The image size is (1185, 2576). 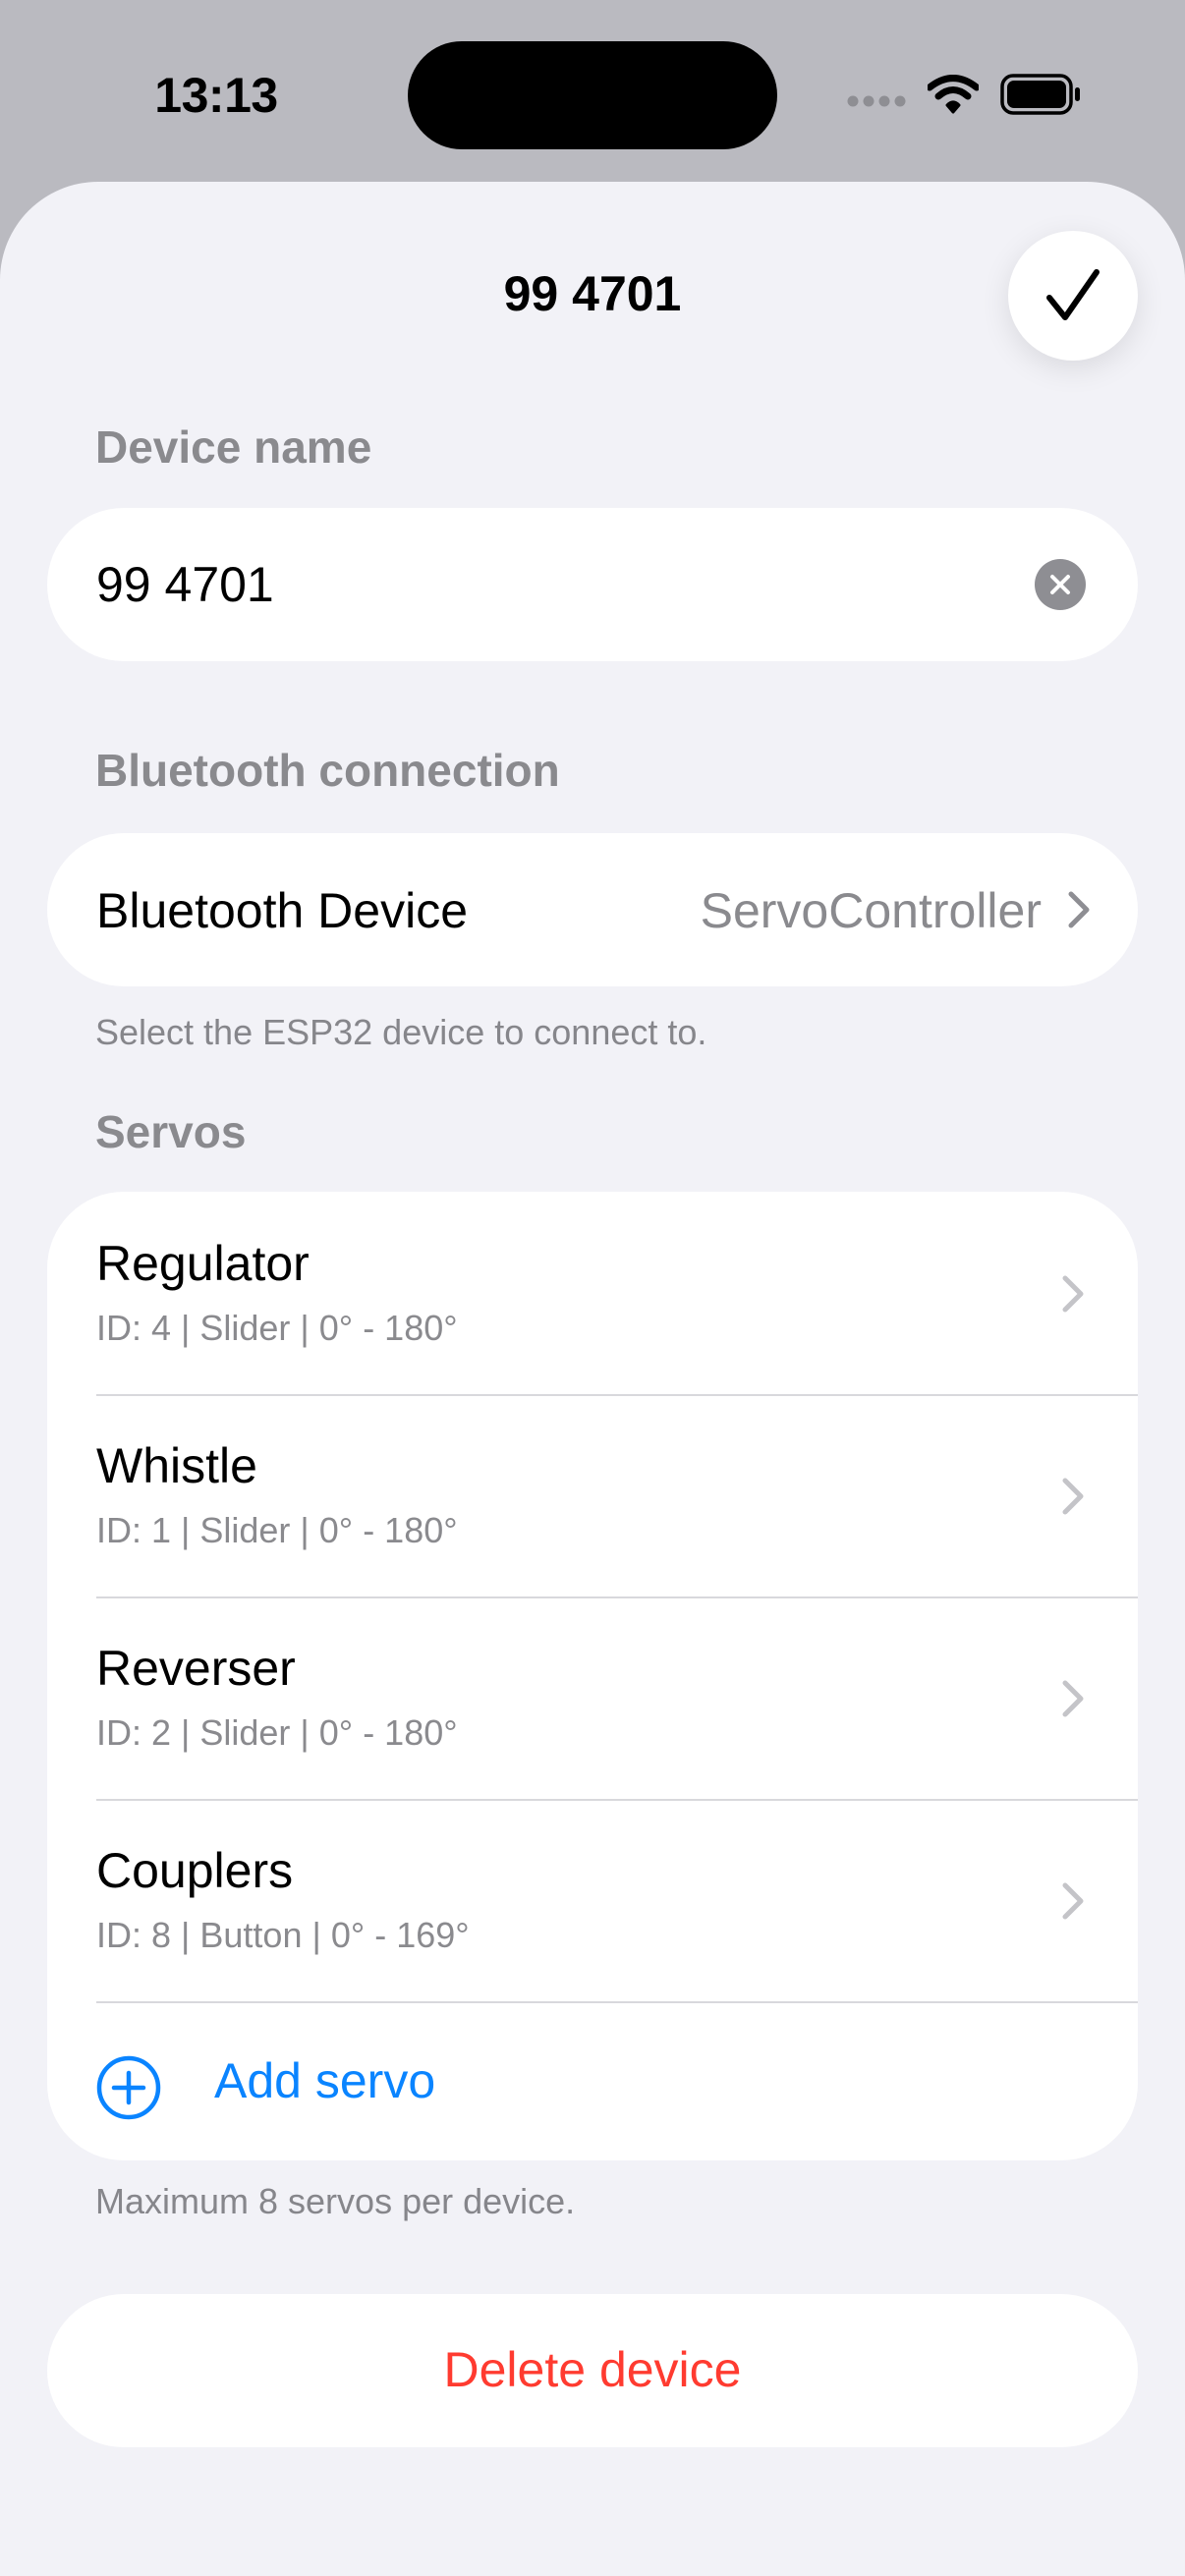 I want to click on servo-detail: ID: 2 | Slider | 0° - 180°, so click(x=277, y=1732).